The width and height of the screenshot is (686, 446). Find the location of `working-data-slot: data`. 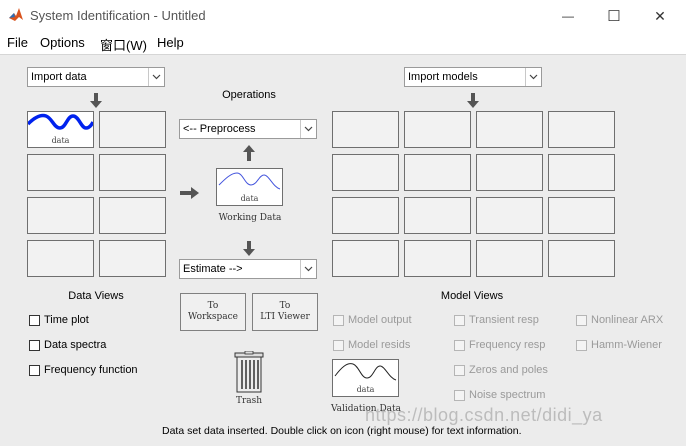

working-data-slot: data is located at coordinates (249, 187).